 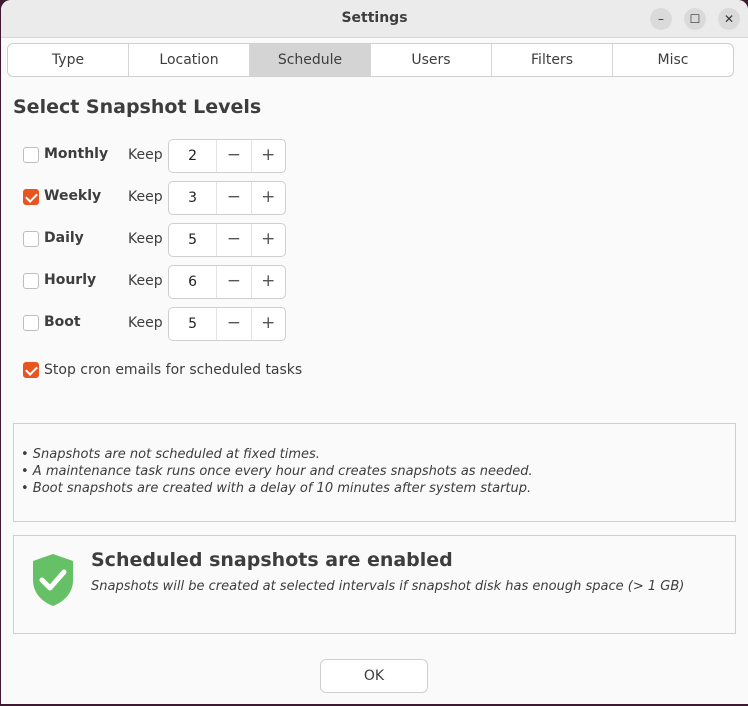 I want to click on daily-label: Daily, so click(x=64, y=238).